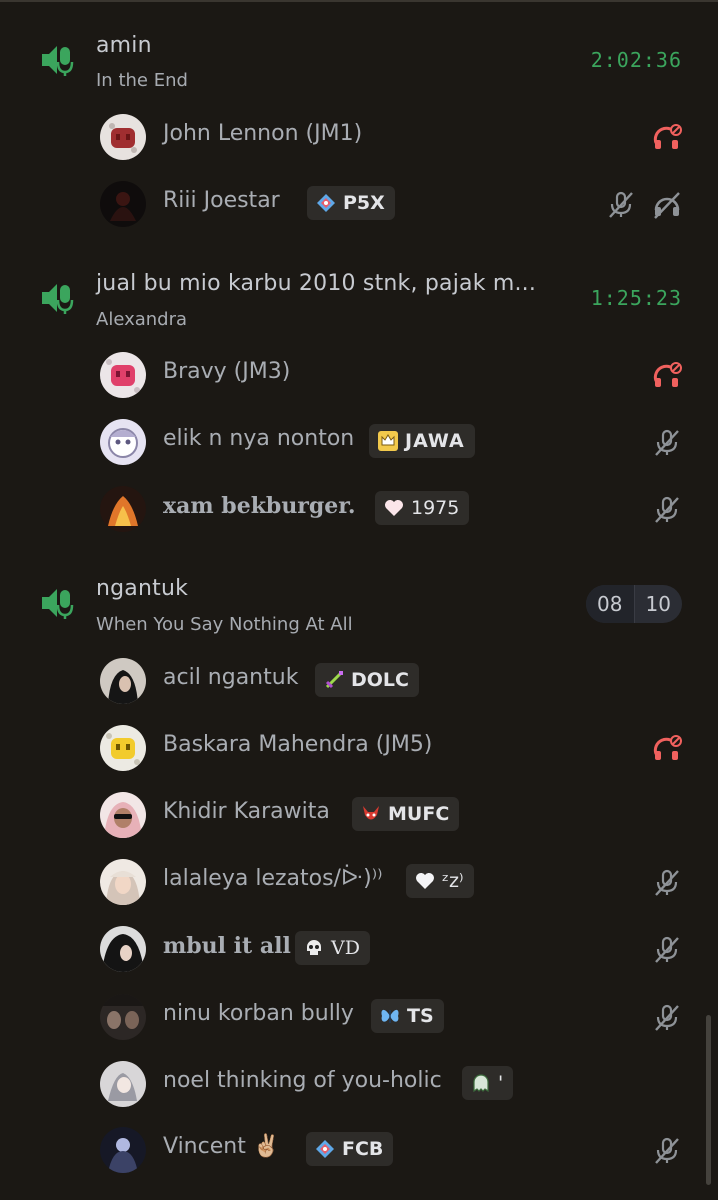 The image size is (718, 1200). I want to click on server-tag: ᶻz⁾, so click(440, 881).